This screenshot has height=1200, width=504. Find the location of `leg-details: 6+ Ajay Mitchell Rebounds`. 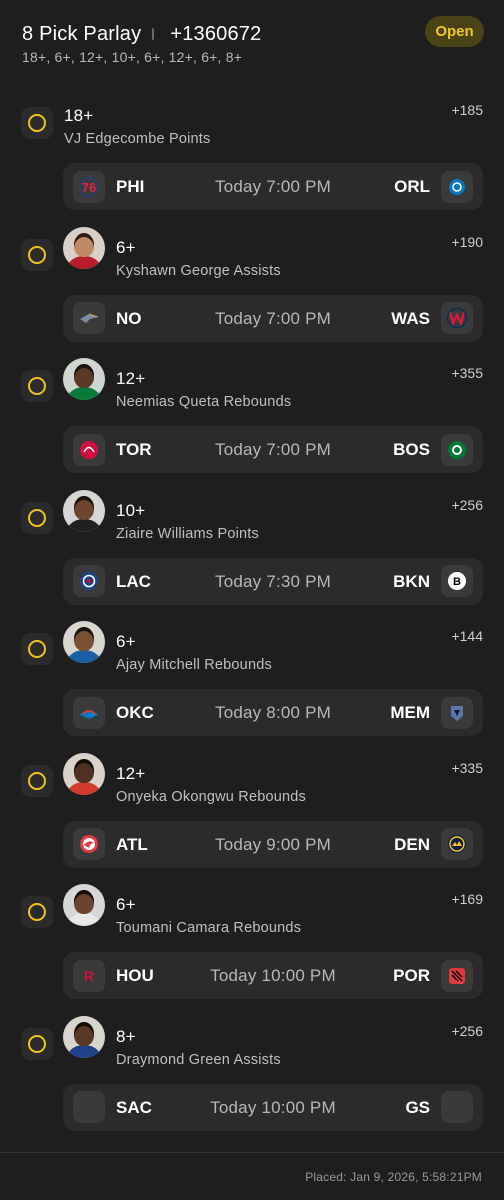

leg-details: 6+ Ajay Mitchell Rebounds is located at coordinates (194, 652).